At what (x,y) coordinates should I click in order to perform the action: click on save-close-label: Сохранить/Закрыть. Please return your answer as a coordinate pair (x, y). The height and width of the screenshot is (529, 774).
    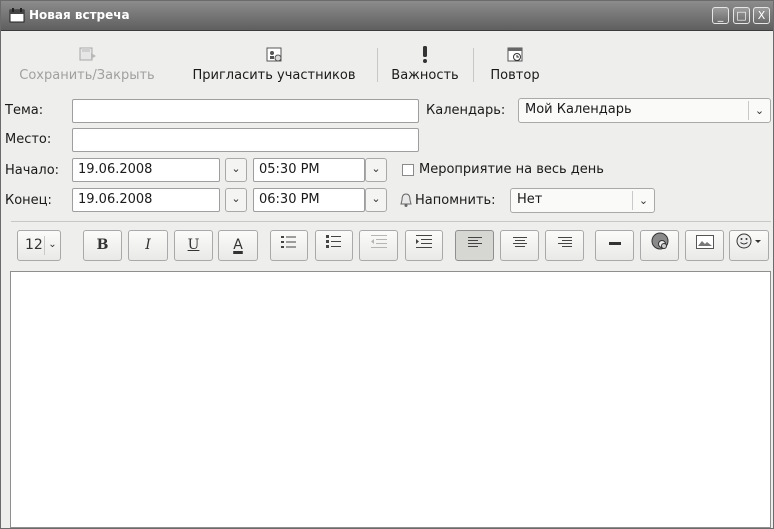
    Looking at the image, I should click on (87, 75).